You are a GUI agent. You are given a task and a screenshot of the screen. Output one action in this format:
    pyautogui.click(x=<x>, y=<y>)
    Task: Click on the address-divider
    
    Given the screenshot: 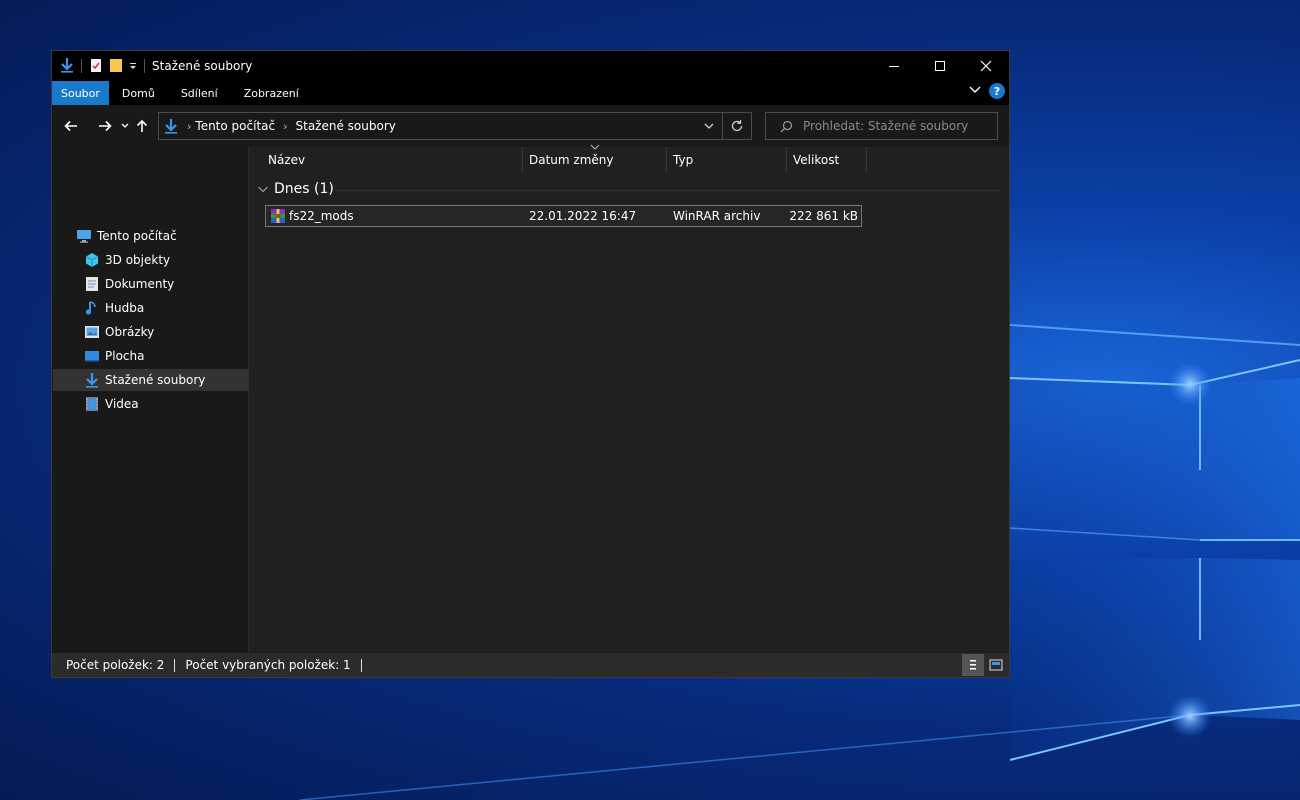 What is the action you would take?
    pyautogui.click(x=722, y=126)
    